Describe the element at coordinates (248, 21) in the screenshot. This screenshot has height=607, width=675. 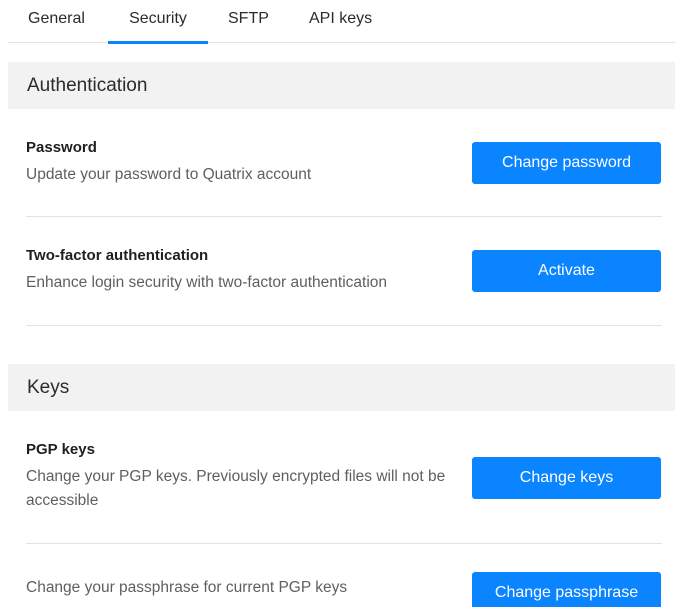
I see `tab-sftp: SFTP` at that location.